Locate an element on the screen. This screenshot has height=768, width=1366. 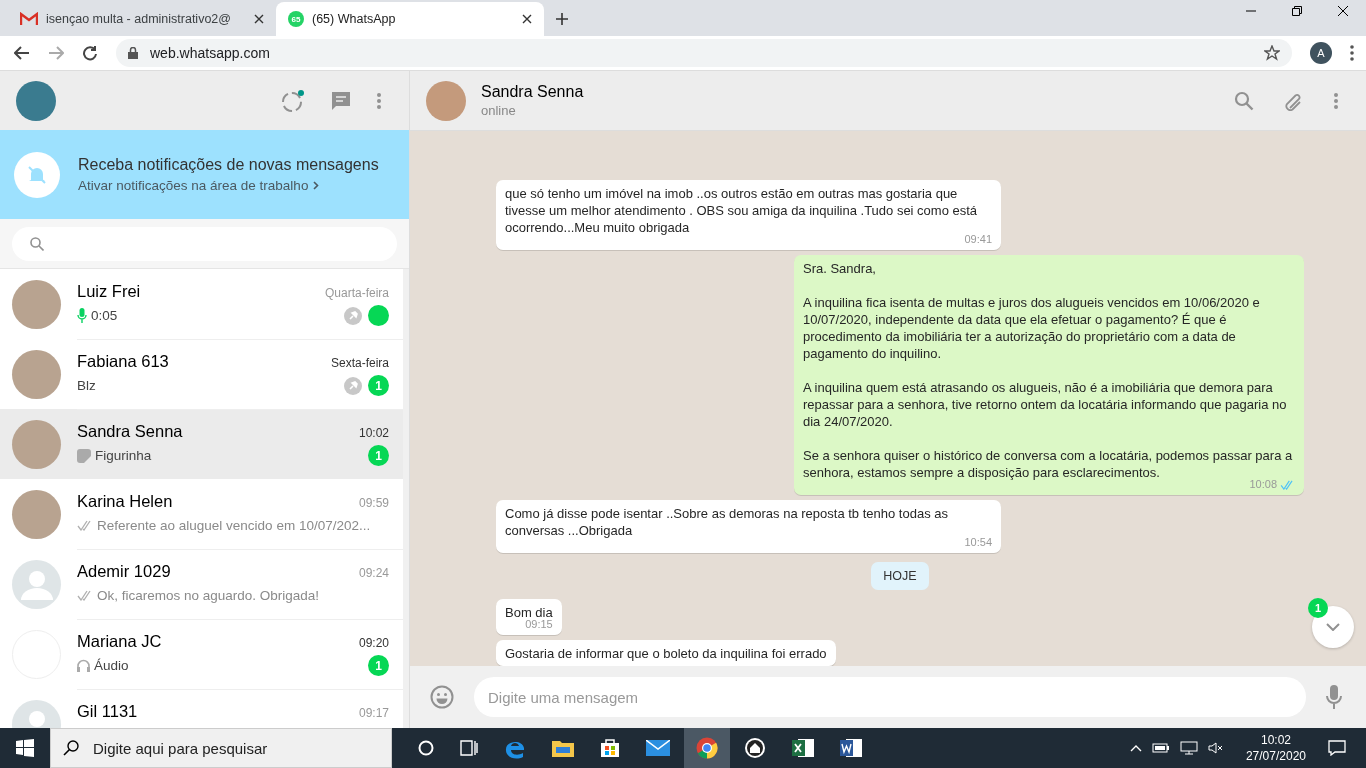
clock-time: 10:02 is located at coordinates (1275, 740).